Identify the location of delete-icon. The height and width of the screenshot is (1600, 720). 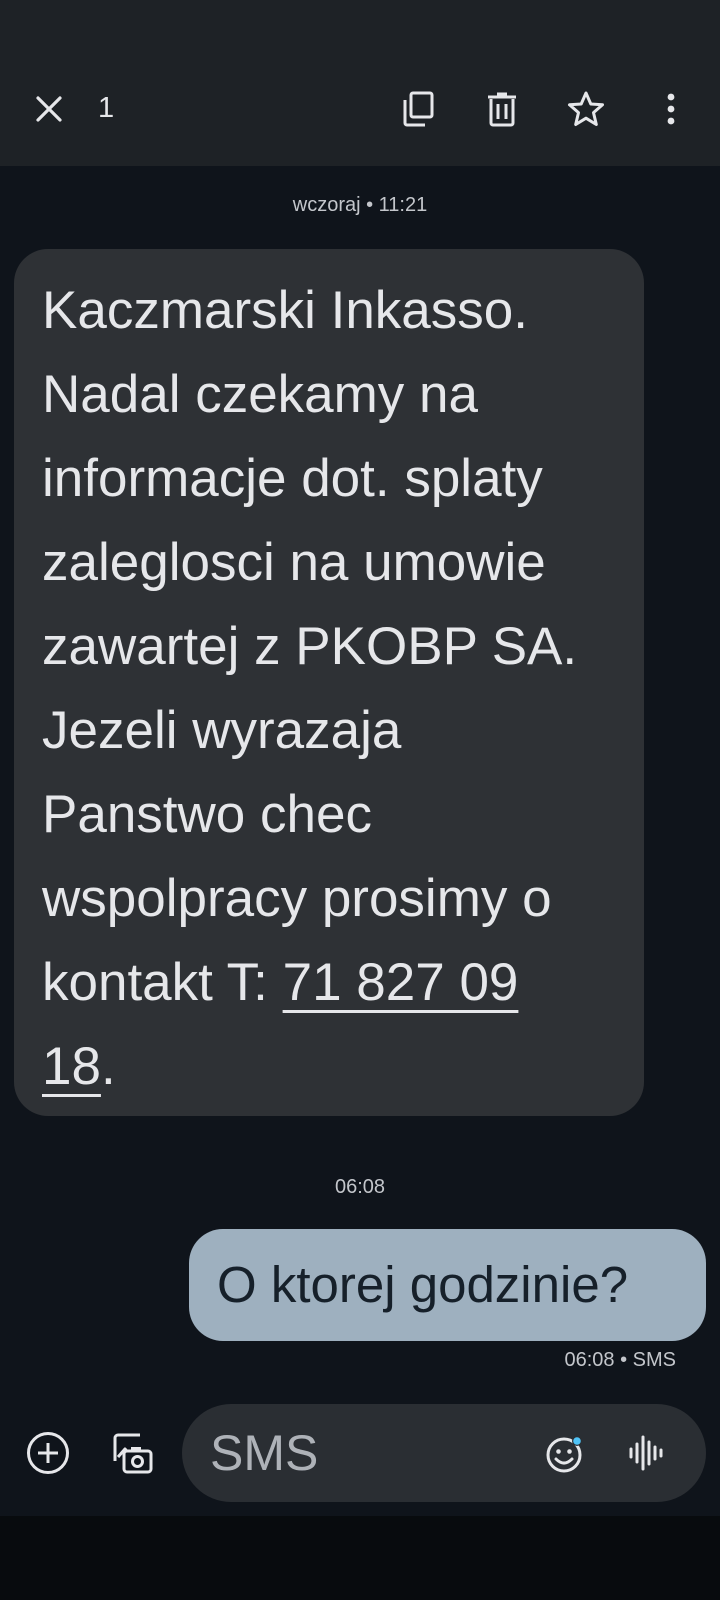
(502, 109).